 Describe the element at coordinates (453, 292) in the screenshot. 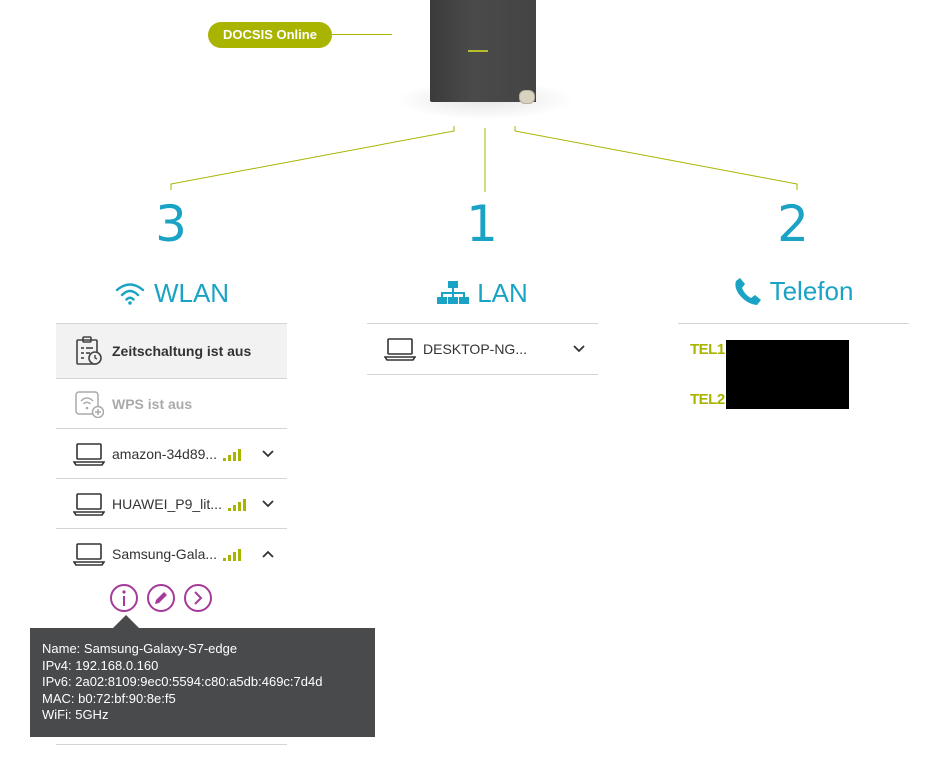

I see `network-icon` at that location.